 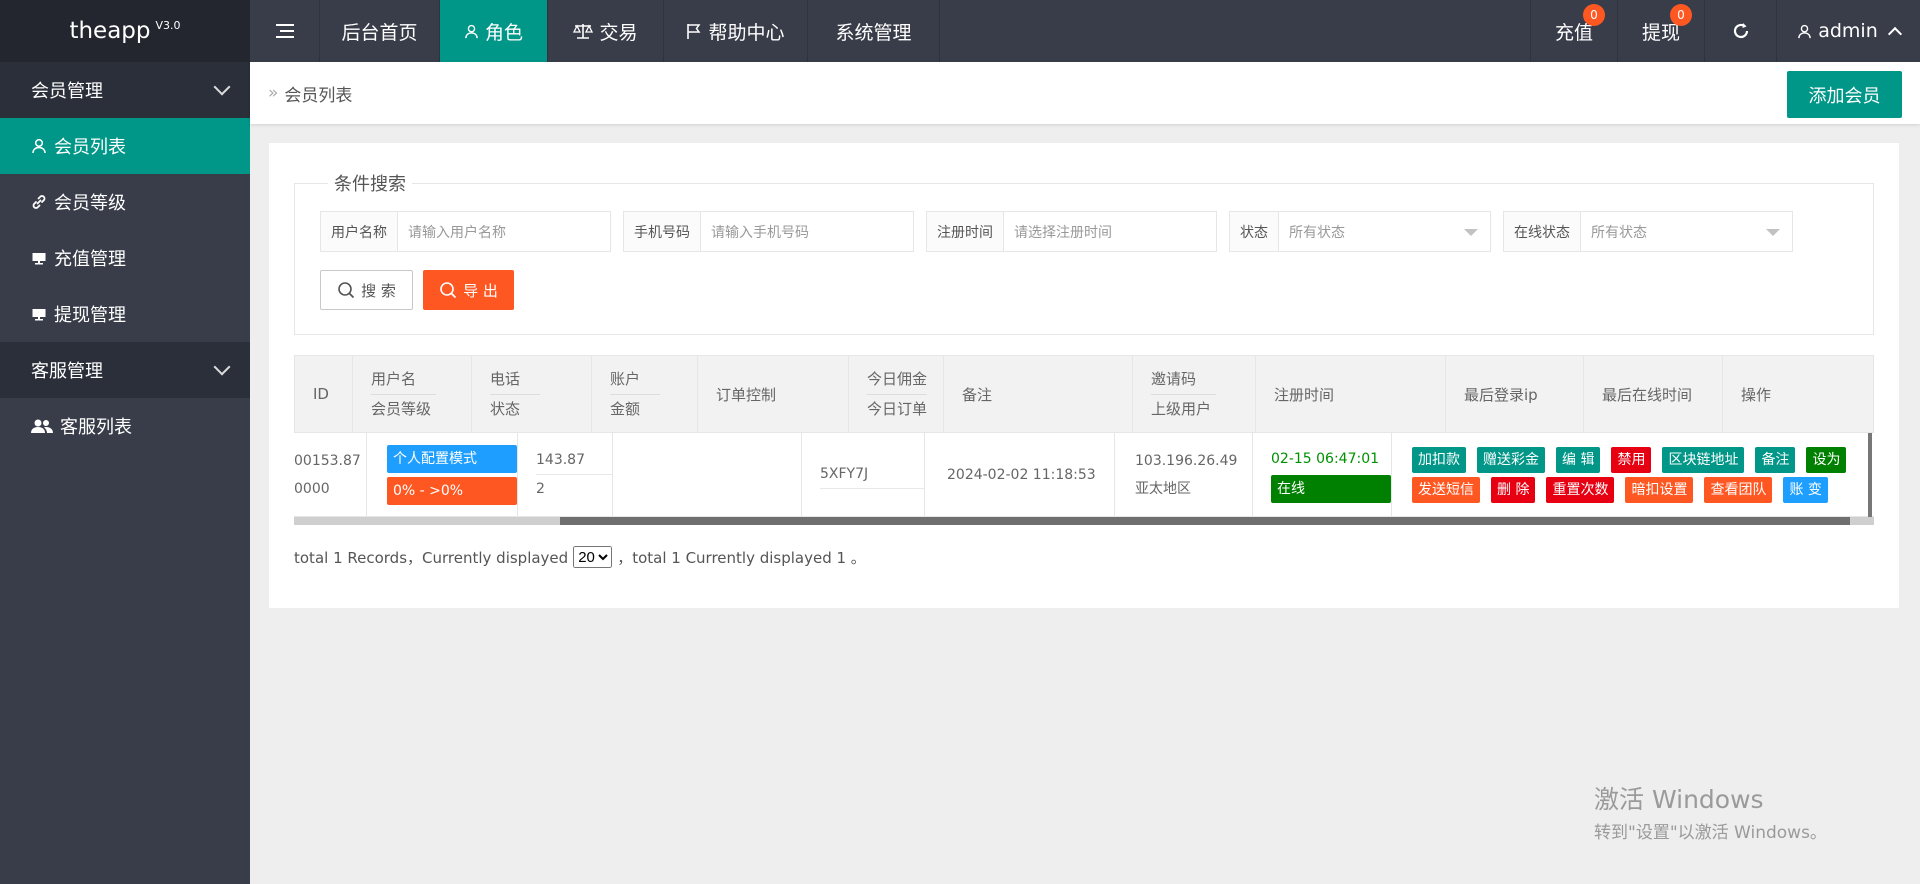 I want to click on th-invite-code: 邀请码, so click(x=1184, y=380).